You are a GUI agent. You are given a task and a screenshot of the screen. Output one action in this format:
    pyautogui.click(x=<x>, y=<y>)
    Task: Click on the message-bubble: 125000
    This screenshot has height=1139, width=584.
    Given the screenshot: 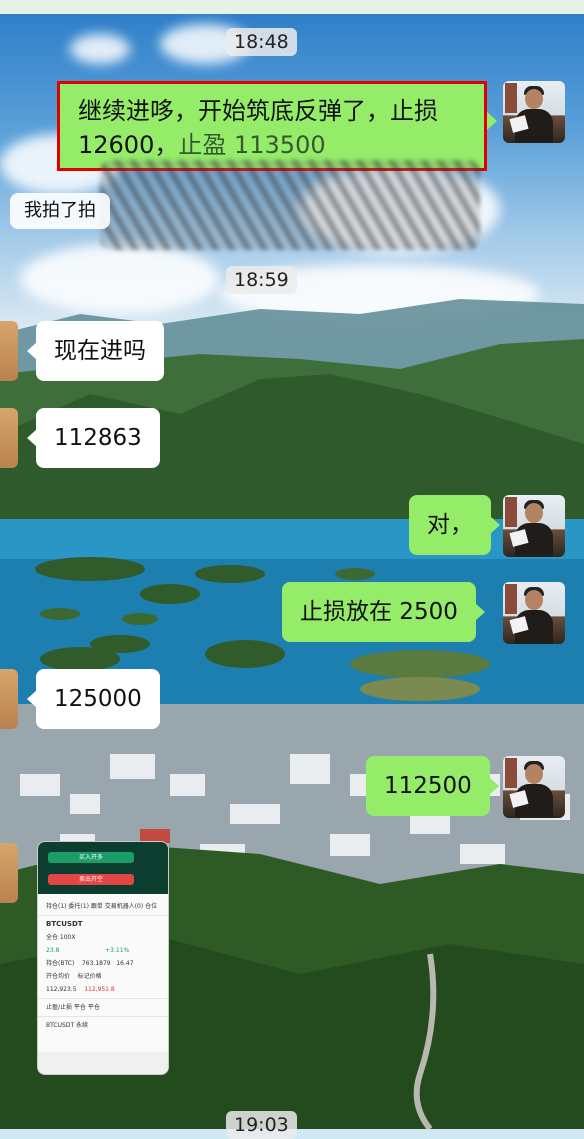 What is the action you would take?
    pyautogui.click(x=93, y=699)
    